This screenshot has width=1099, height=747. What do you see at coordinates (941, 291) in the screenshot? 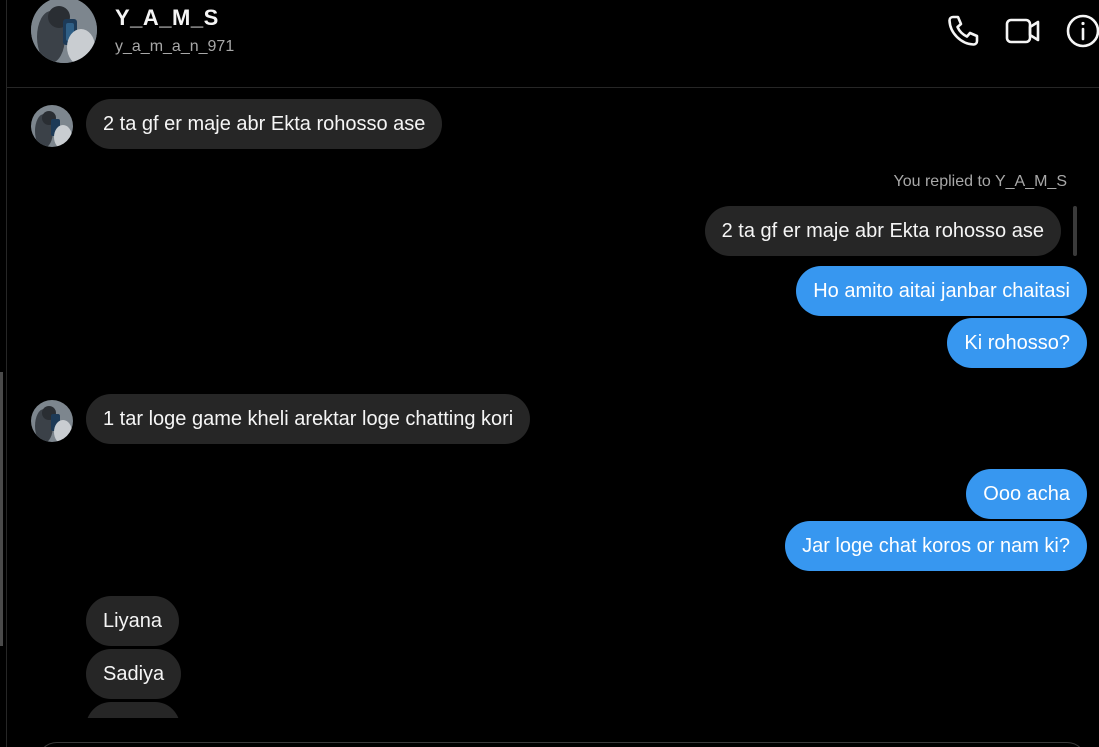
I see `message-bubble-outgoing: Ho amito aitai janbar chaitasi` at bounding box center [941, 291].